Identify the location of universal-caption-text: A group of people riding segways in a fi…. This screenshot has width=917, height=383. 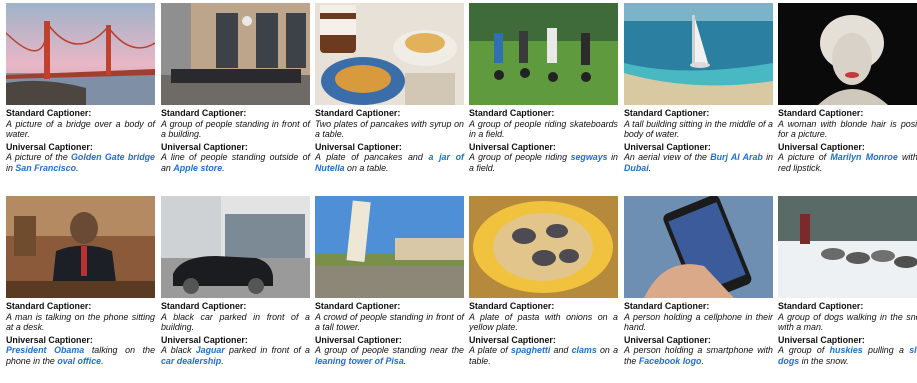
(543, 162).